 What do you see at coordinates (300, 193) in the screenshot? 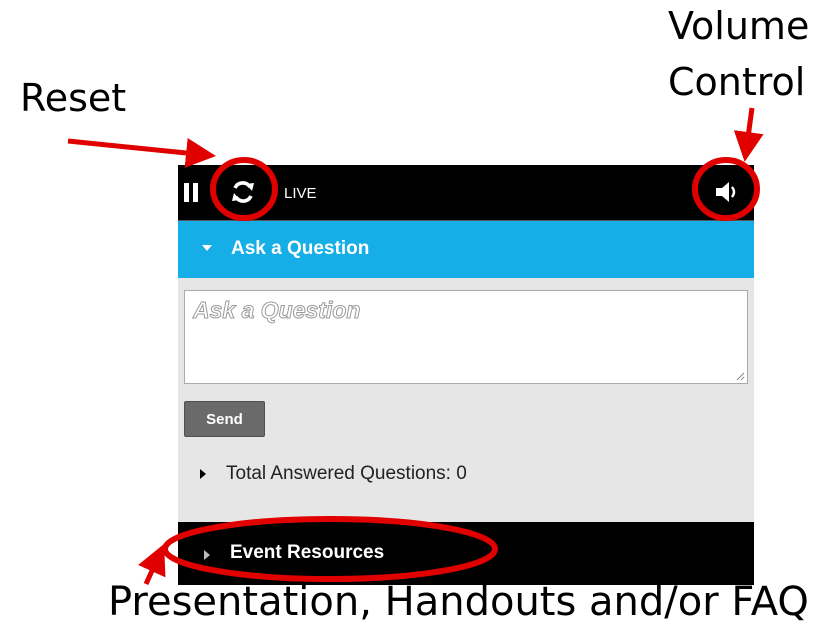
I see `live-status: LIVE` at bounding box center [300, 193].